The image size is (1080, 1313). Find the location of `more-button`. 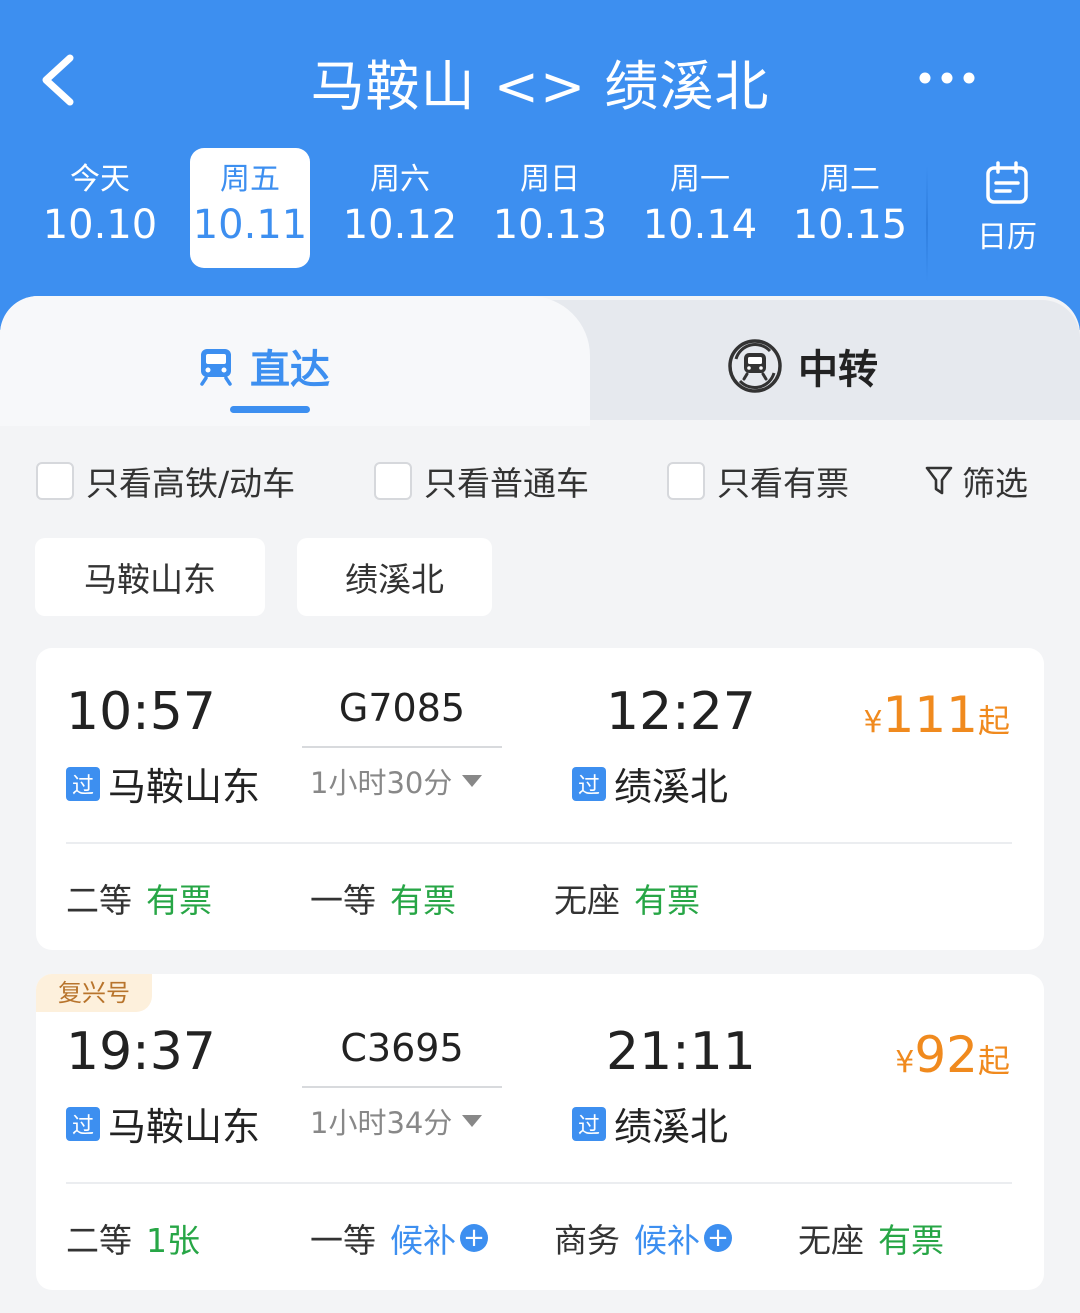

more-button is located at coordinates (947, 78).